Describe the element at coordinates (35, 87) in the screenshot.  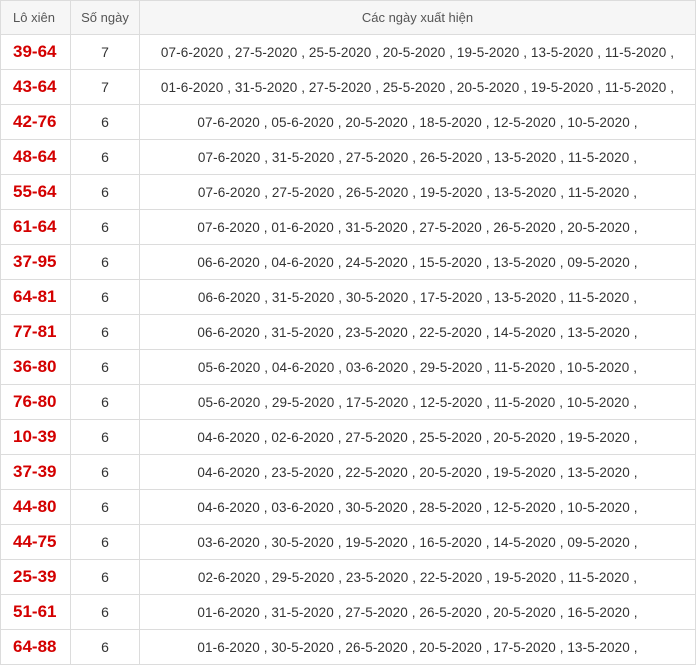
I see `pair-cell: 43-64` at that location.